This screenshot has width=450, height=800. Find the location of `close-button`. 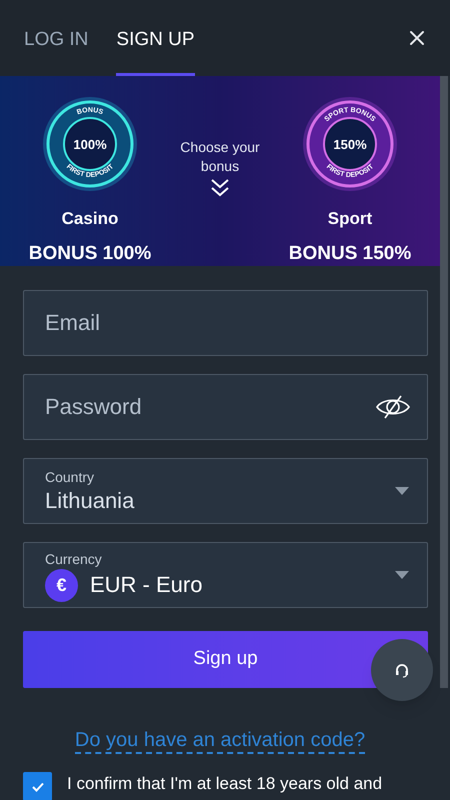

close-button is located at coordinates (417, 38).